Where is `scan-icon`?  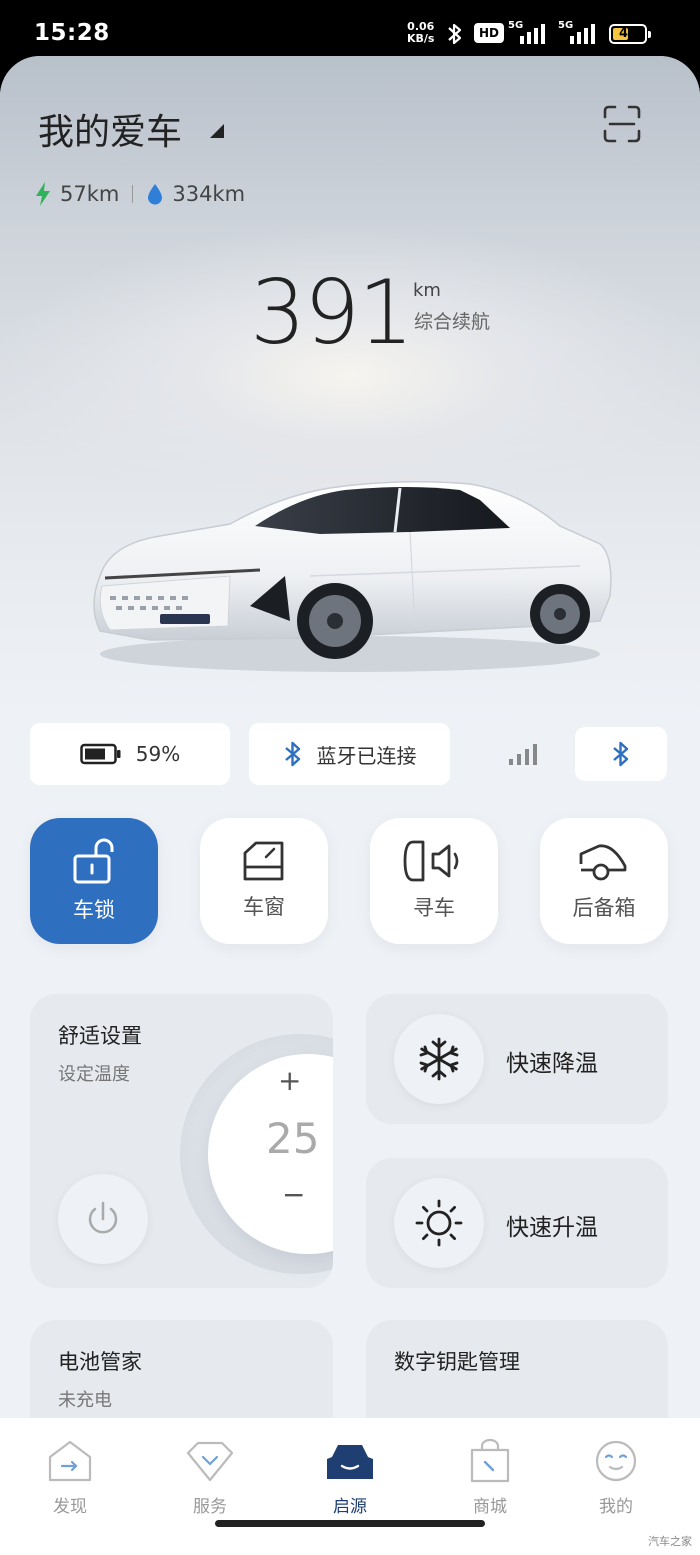 scan-icon is located at coordinates (622, 124).